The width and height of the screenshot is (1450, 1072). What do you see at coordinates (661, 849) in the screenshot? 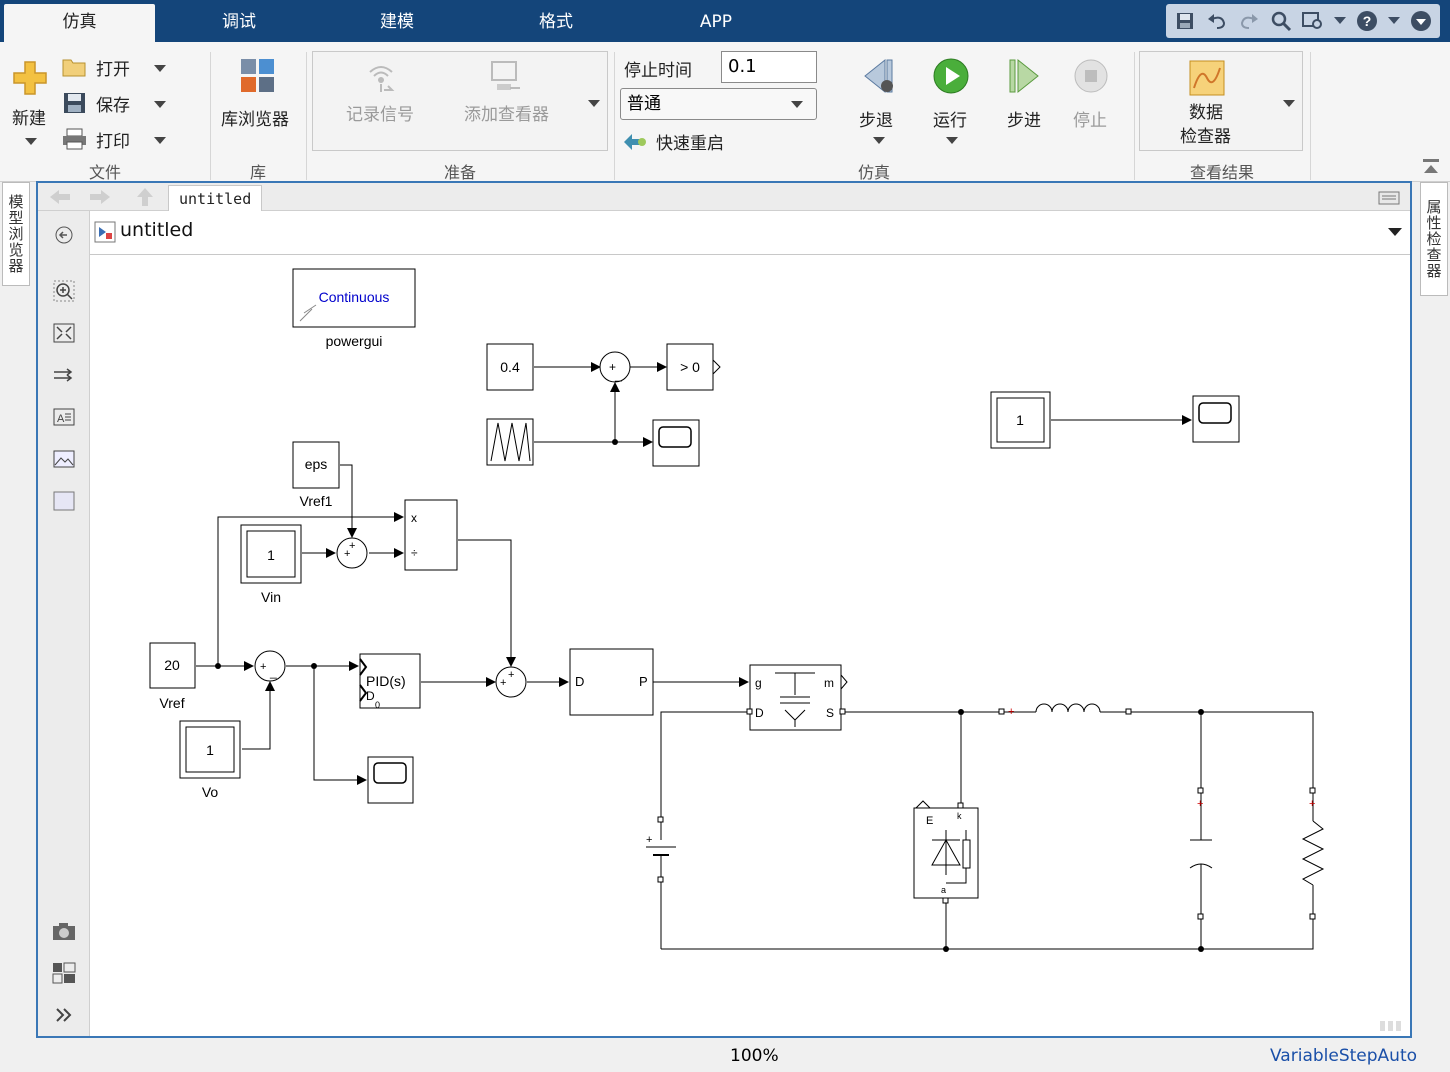
I see `dc-voltage-source-block: +` at bounding box center [661, 849].